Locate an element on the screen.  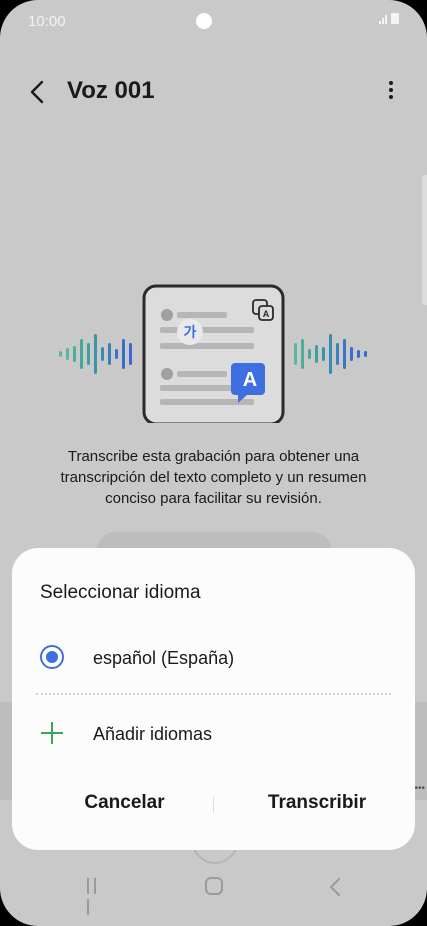
status-time: 10:00 is located at coordinates (47, 21).